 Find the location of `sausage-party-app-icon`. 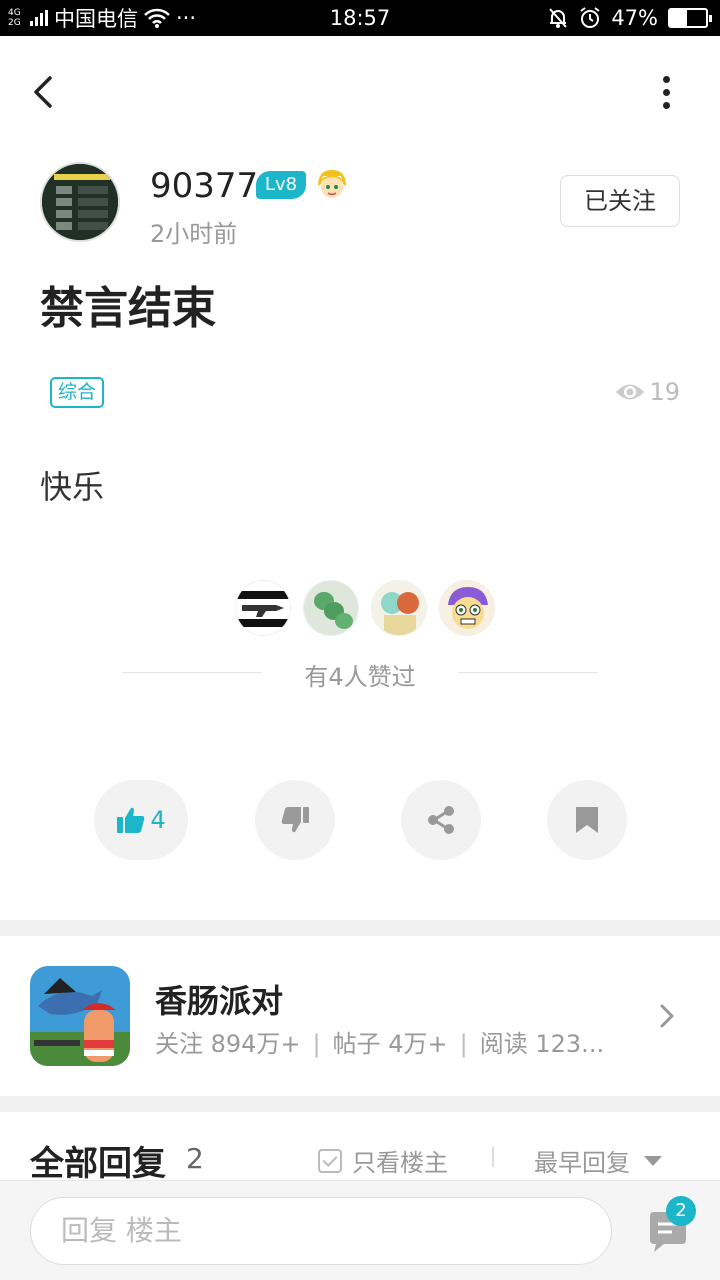

sausage-party-app-icon is located at coordinates (80, 1016).